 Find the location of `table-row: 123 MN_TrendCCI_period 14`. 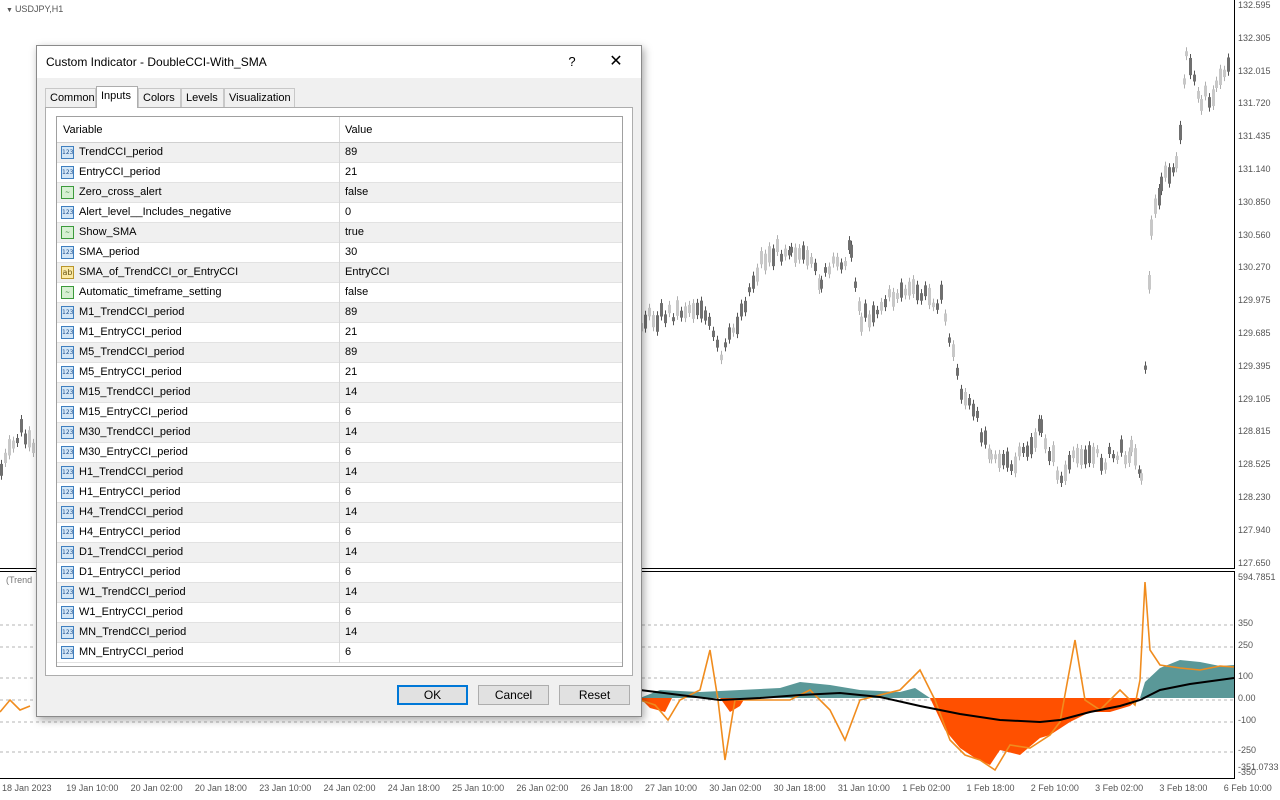

table-row: 123 MN_TrendCCI_period 14 is located at coordinates (339, 633).